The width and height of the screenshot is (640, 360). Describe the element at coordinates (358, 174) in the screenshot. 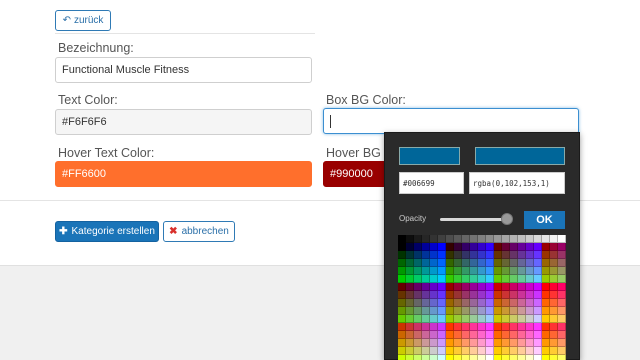

I see `hover-bg-color-input: #990000` at that location.